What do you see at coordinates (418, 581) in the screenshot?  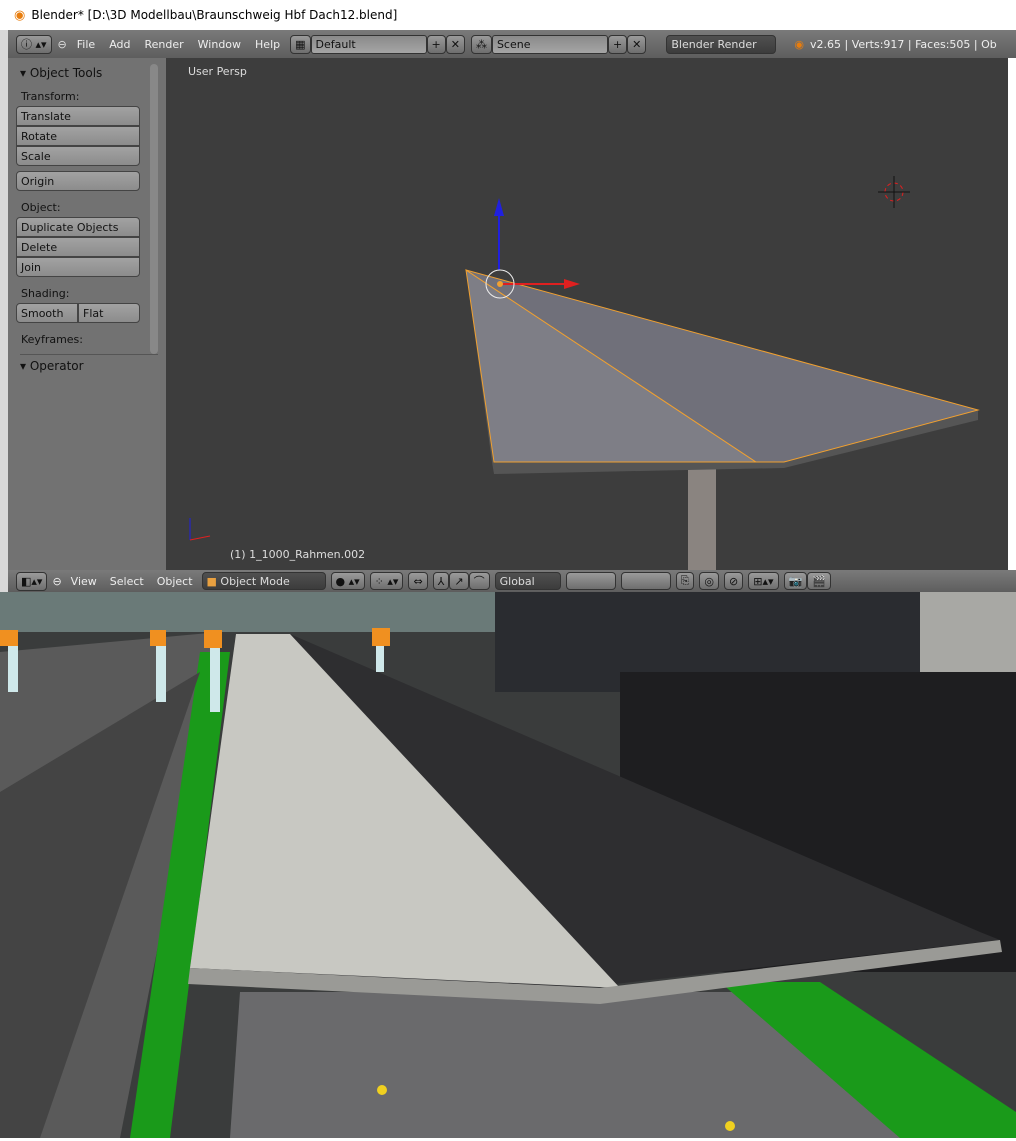 I see `manipulator-toggle: ⇔` at bounding box center [418, 581].